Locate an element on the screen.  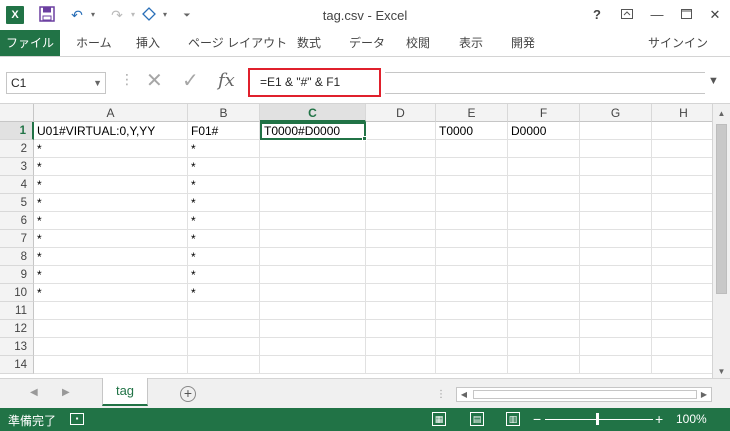
row-header-10: 10 is located at coordinates (17, 293).